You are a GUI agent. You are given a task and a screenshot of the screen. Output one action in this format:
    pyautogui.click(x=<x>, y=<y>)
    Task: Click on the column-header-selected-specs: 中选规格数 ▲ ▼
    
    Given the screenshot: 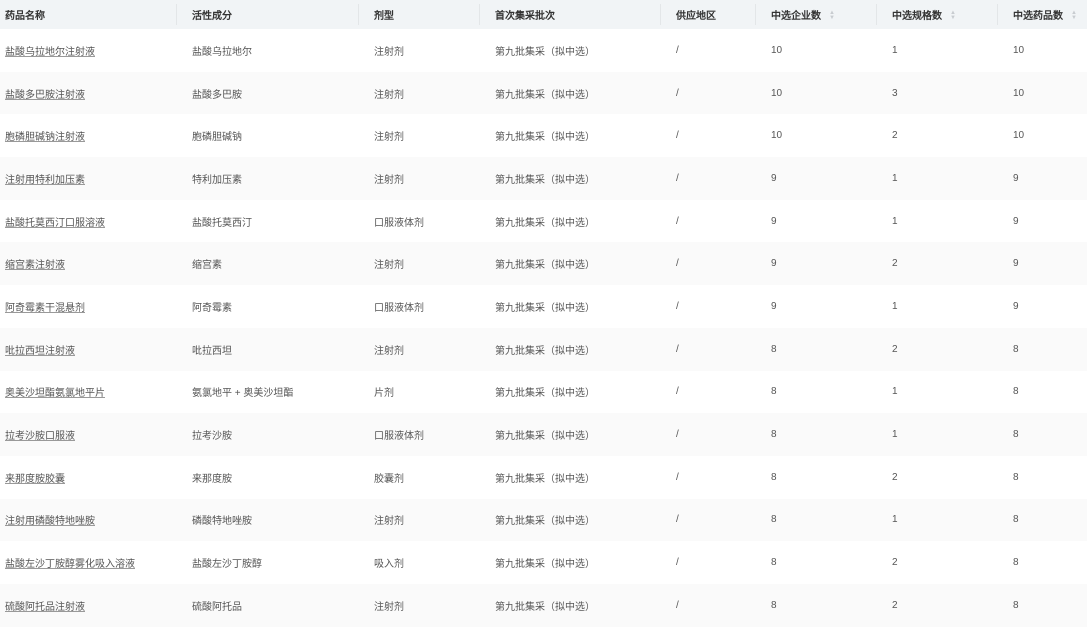 What is the action you would take?
    pyautogui.click(x=936, y=14)
    